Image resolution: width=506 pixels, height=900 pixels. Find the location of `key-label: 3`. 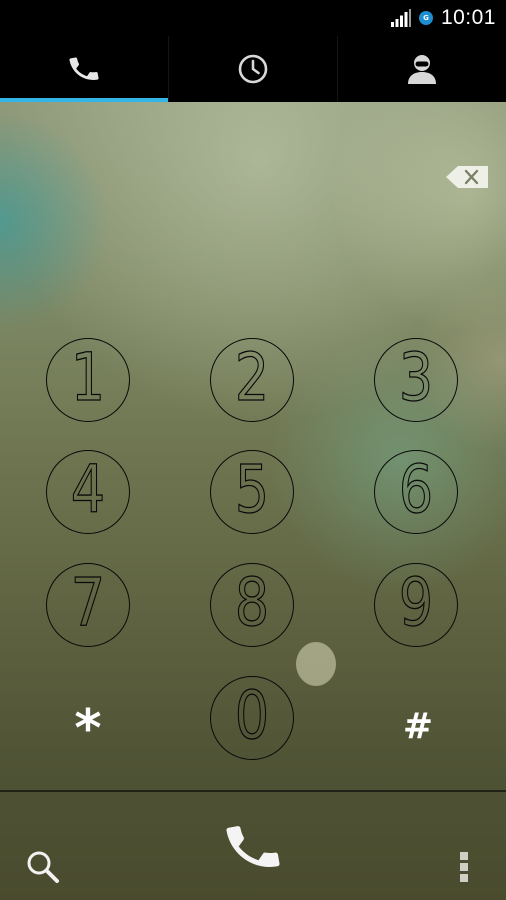

key-label: 3 is located at coordinates (416, 377).